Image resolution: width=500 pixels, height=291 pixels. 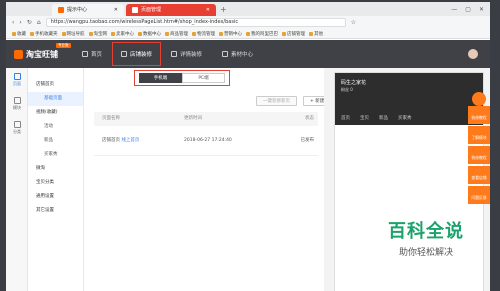 I want to click on tab-favicon-icon, so click(x=135, y=10).